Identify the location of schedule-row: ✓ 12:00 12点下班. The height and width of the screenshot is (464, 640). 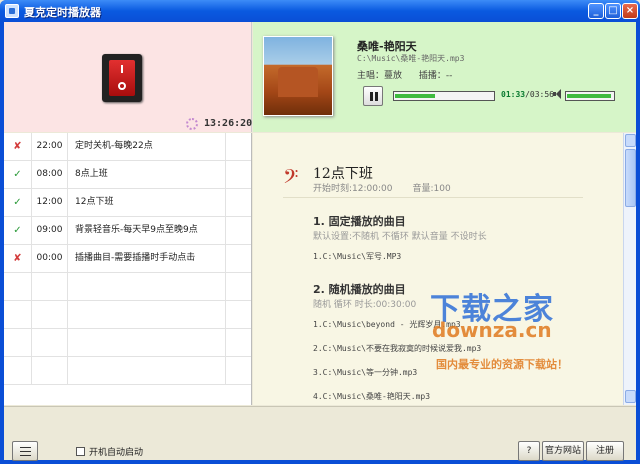
(127, 203).